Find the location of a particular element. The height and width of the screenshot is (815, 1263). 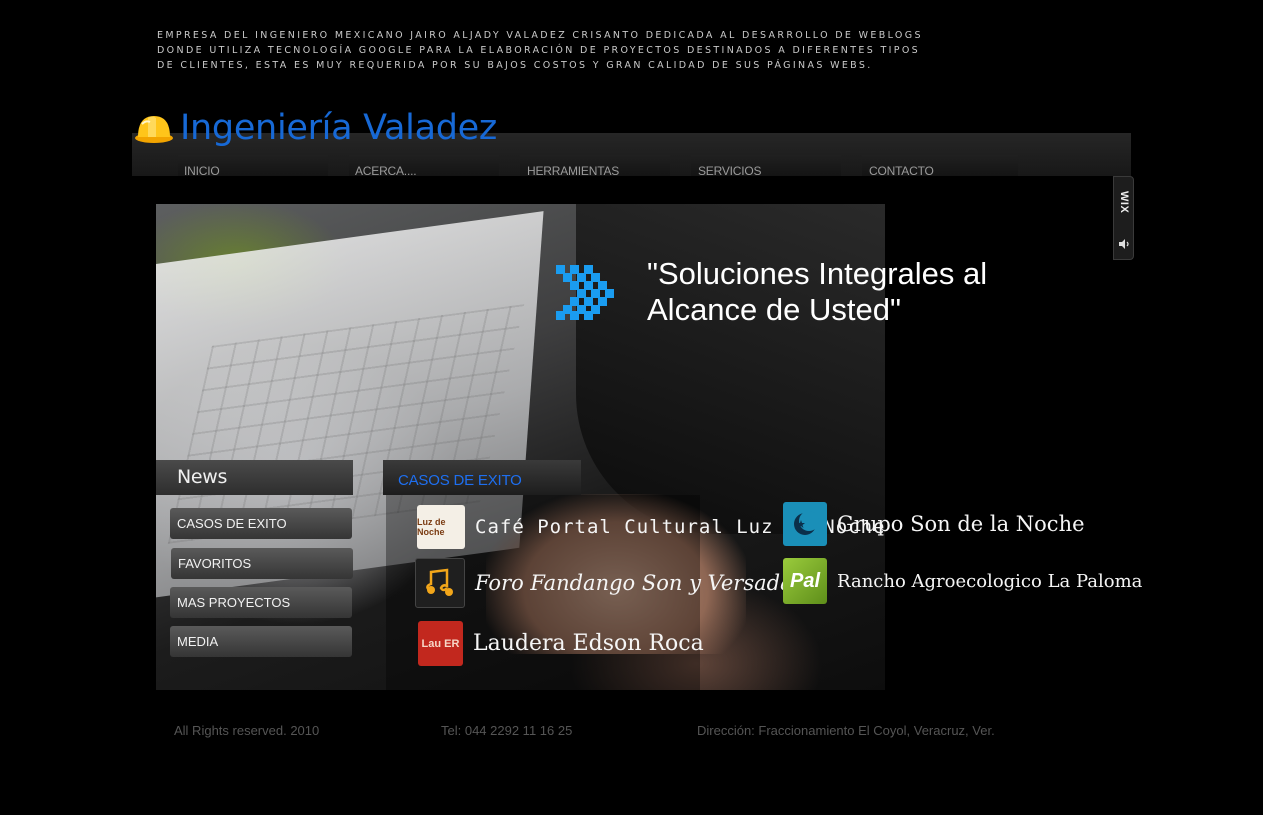

thumb-label: Lau ER is located at coordinates (440, 643).